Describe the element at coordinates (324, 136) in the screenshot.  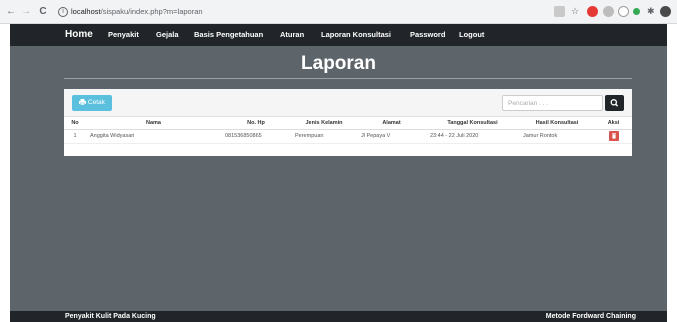
I see `cell-jenis-kelamin: Perempuan` at that location.